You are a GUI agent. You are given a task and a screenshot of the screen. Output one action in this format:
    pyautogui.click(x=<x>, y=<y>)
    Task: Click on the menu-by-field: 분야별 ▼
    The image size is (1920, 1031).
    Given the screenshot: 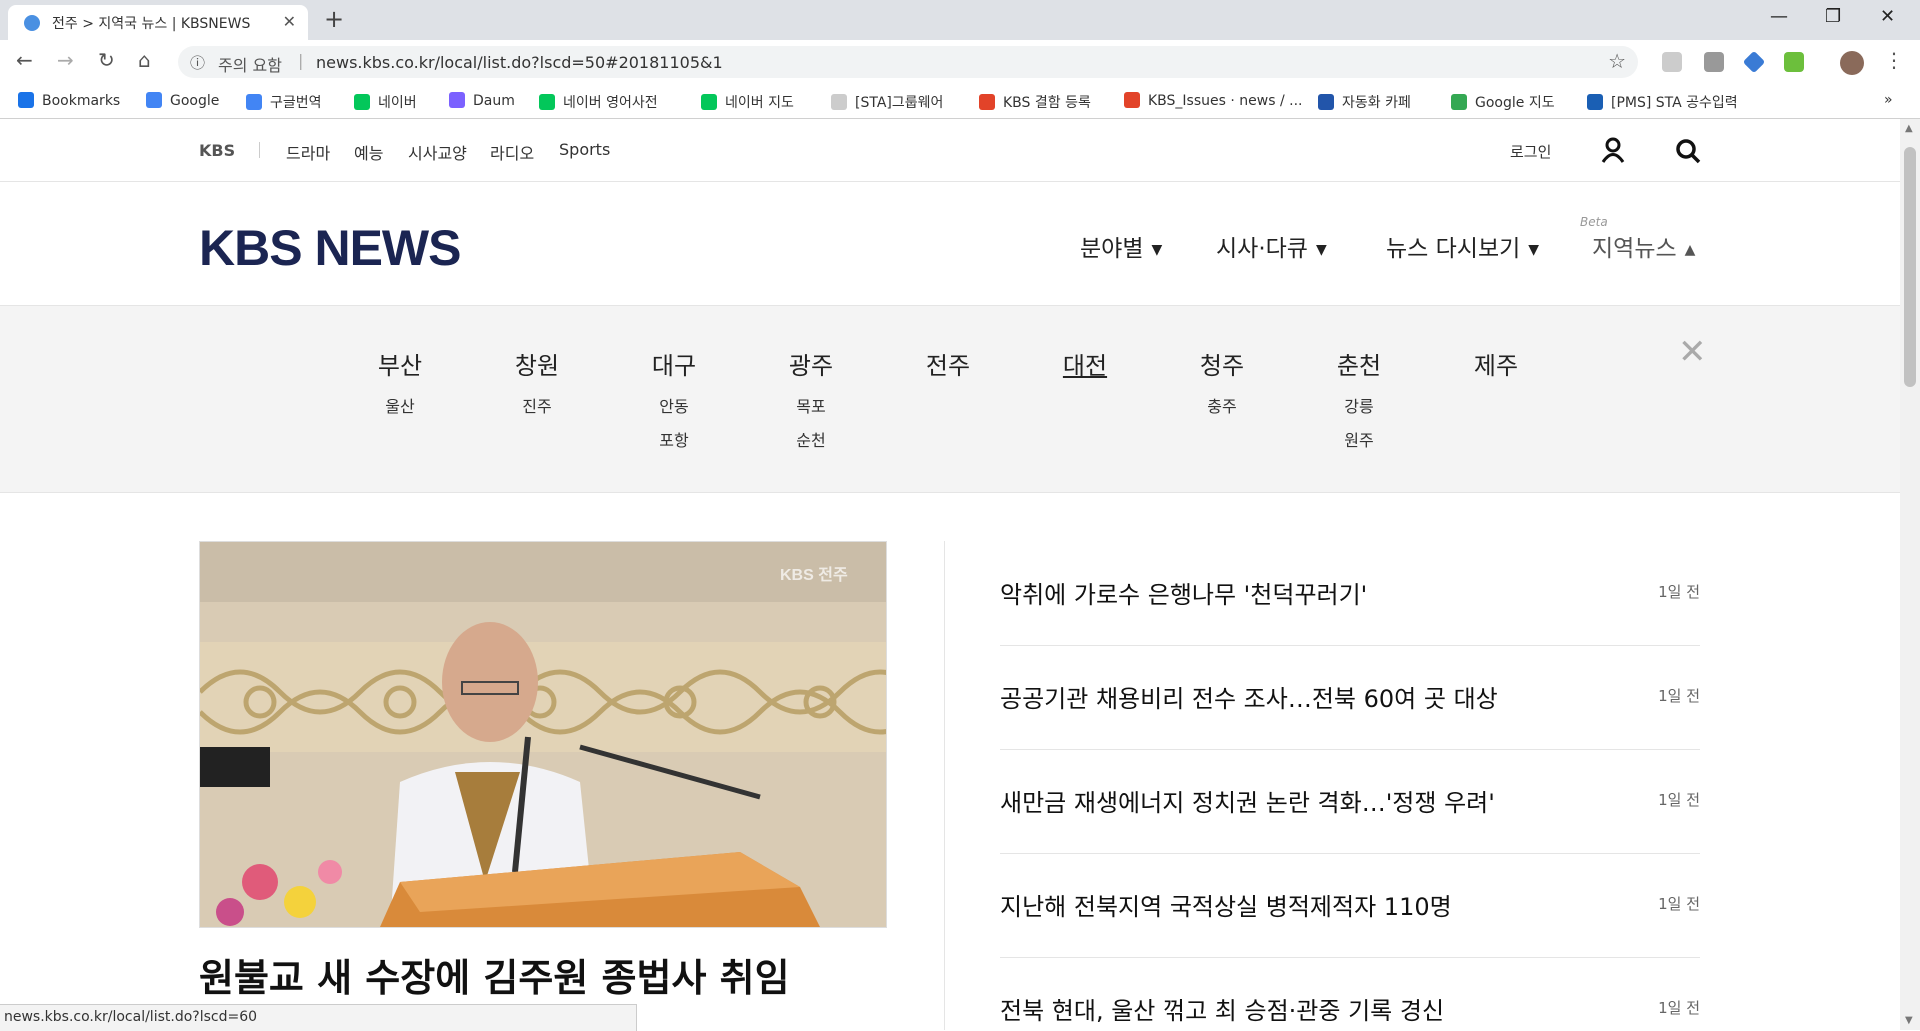 What is the action you would take?
    pyautogui.click(x=1121, y=246)
    